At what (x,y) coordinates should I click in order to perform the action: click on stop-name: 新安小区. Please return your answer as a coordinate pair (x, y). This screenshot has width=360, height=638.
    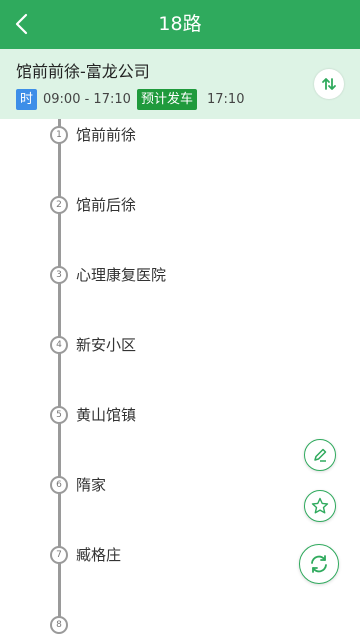
    Looking at the image, I should click on (106, 345).